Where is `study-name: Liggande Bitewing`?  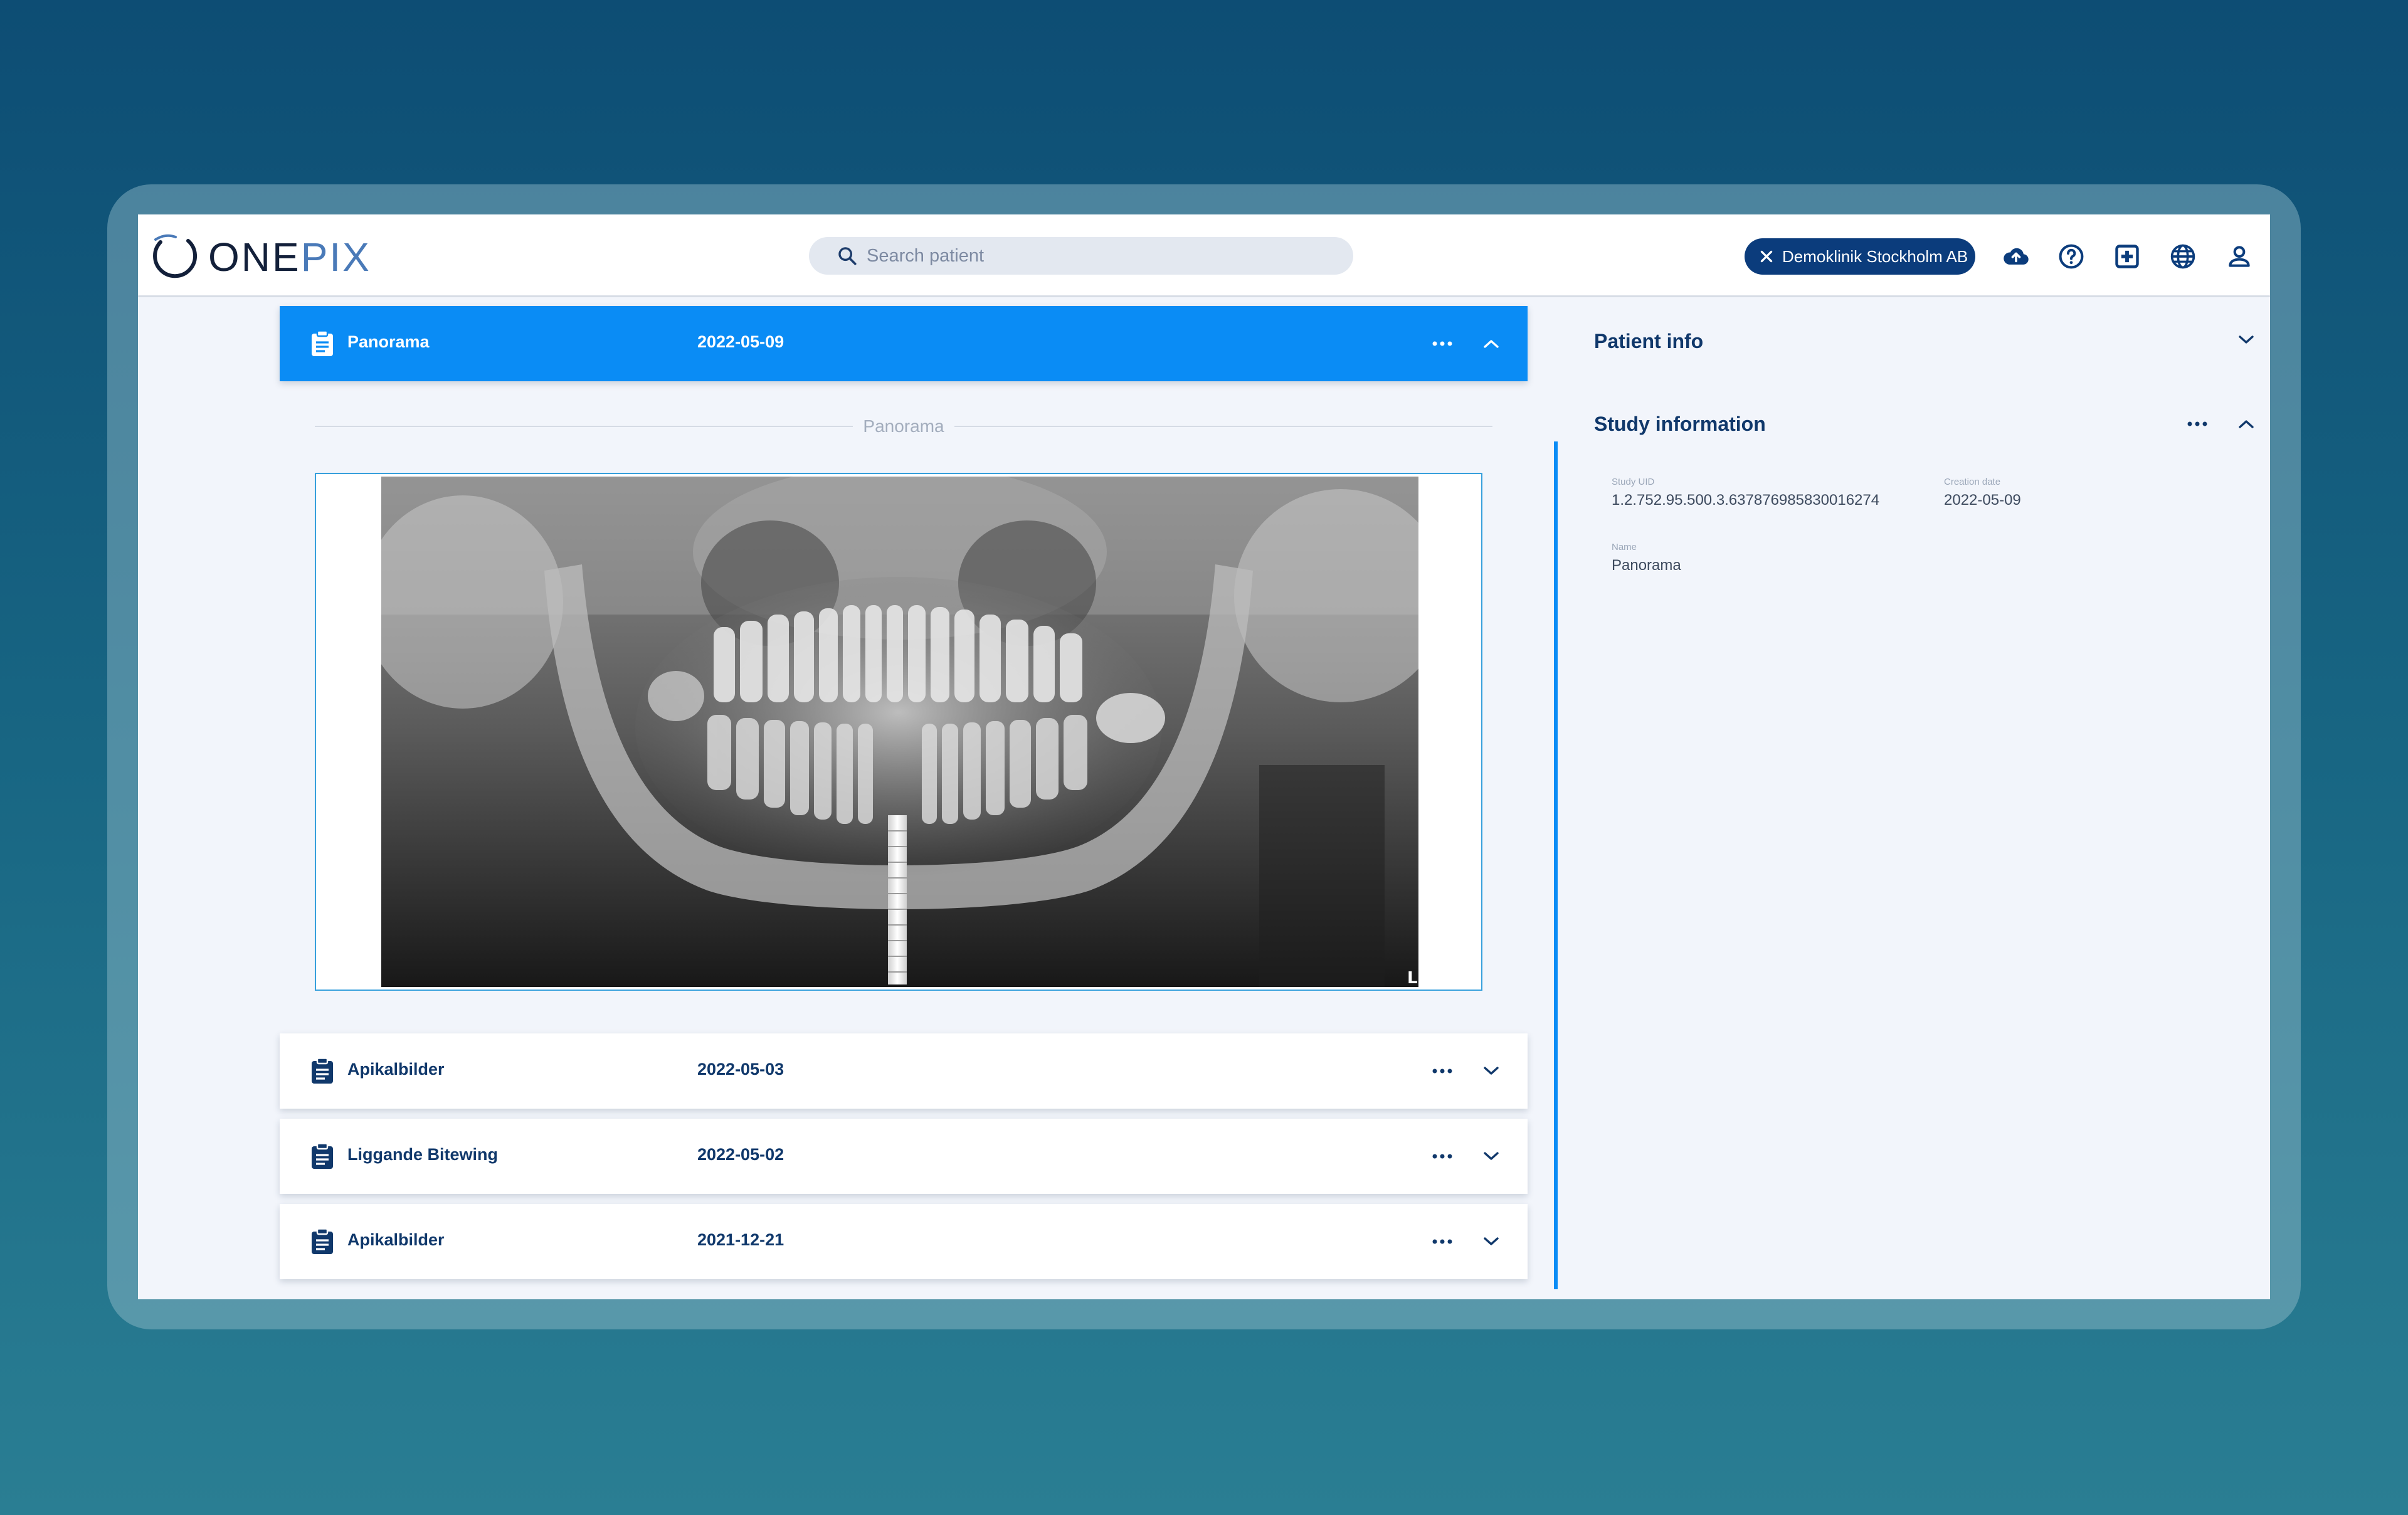 study-name: Liggande Bitewing is located at coordinates (423, 1154).